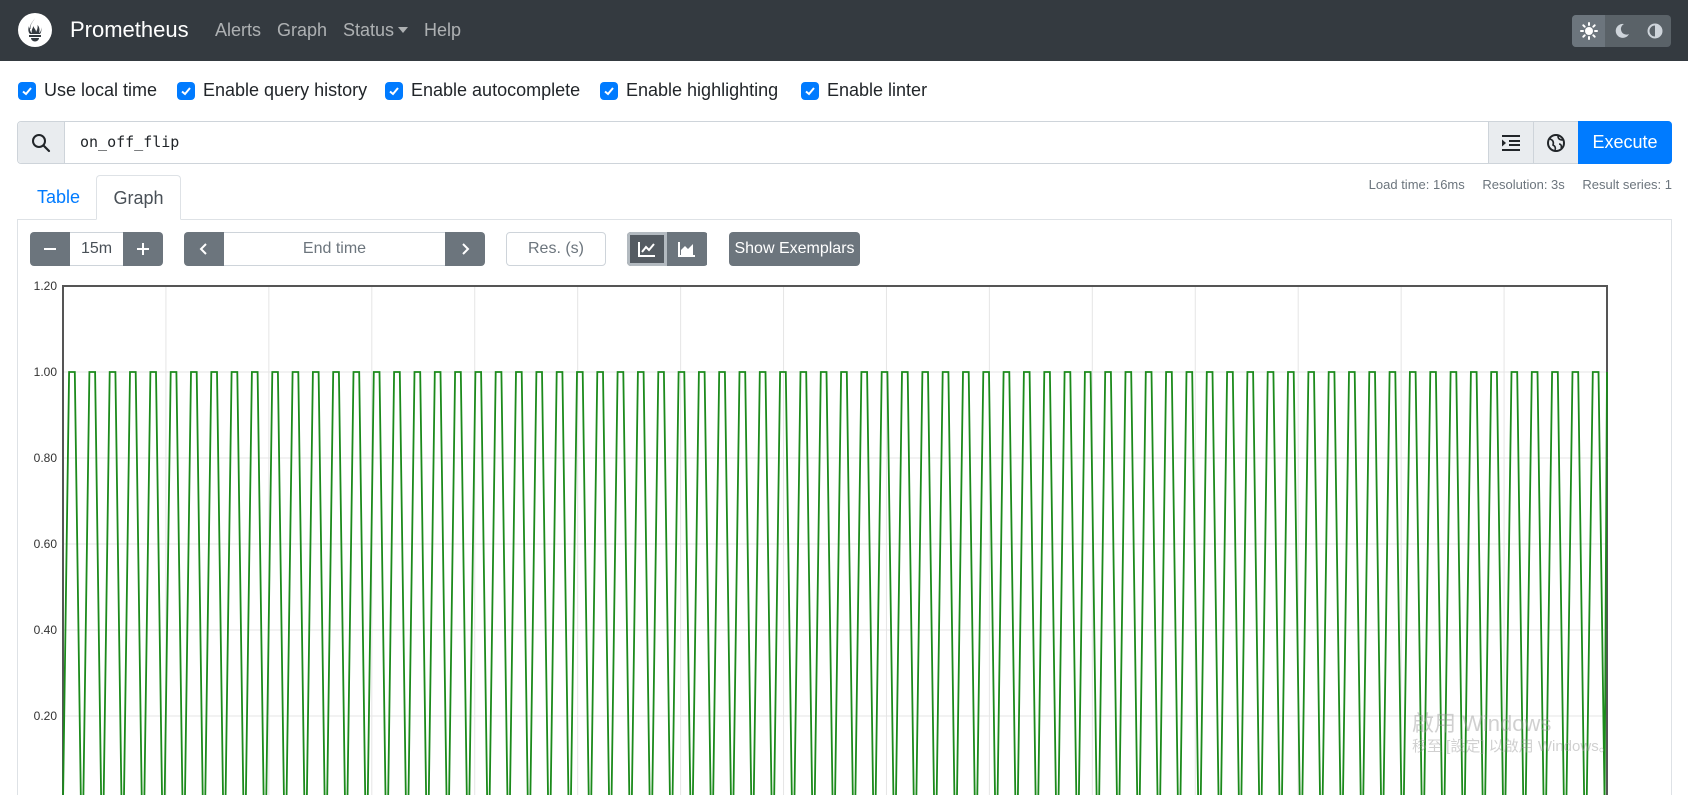 This screenshot has height=795, width=1688. Describe the element at coordinates (1627, 184) in the screenshot. I see `result-series: Result series: 1` at that location.